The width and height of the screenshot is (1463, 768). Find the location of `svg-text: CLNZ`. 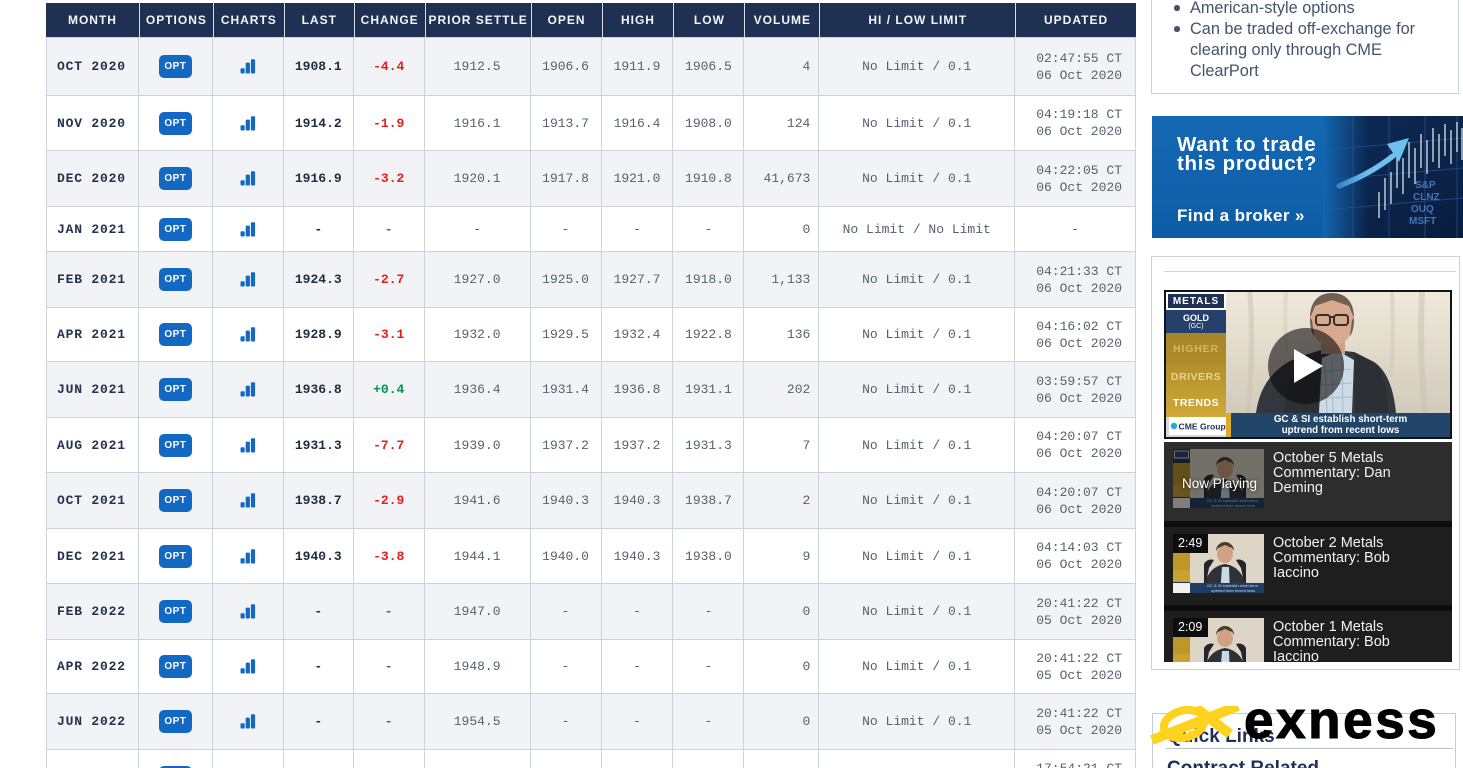

svg-text: CLNZ is located at coordinates (1426, 197).